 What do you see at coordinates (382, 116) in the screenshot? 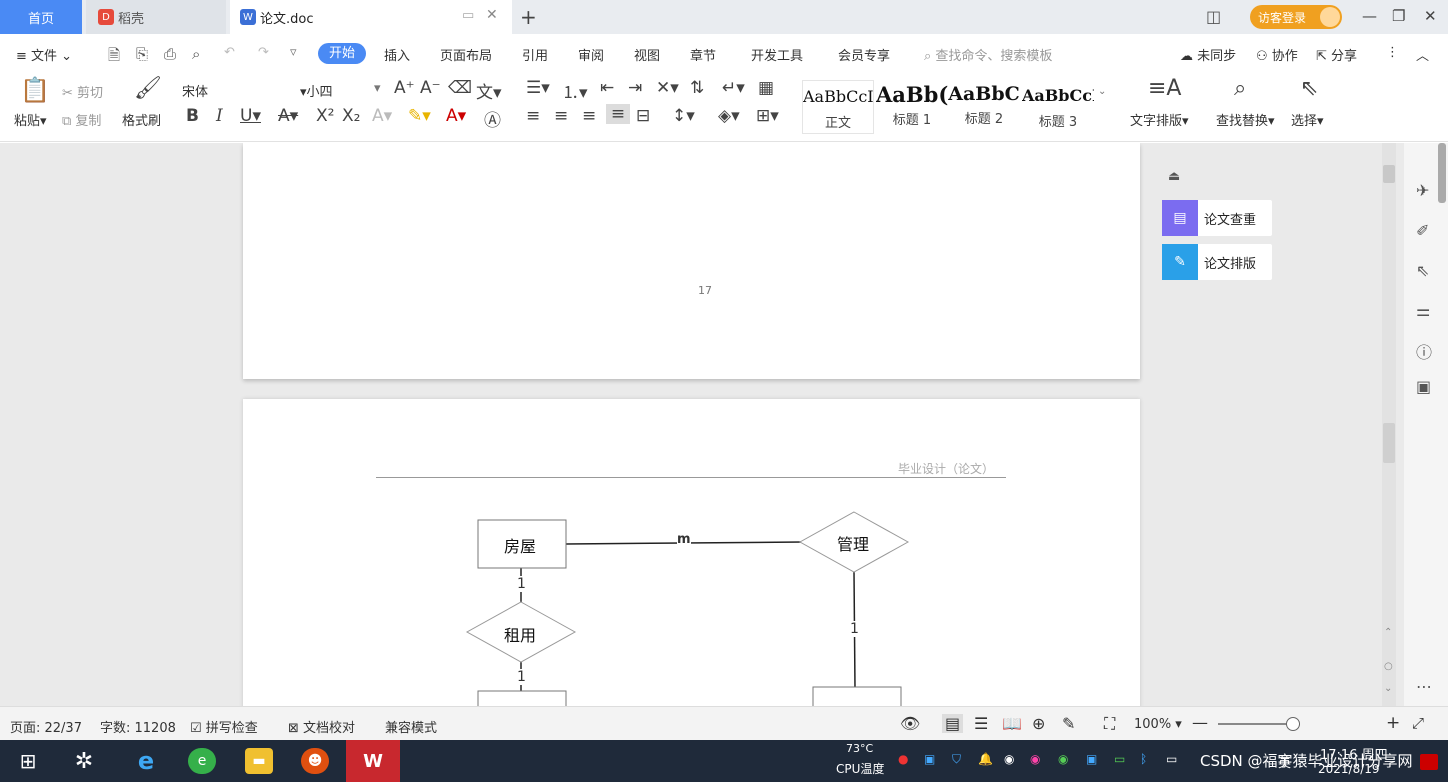
I see `text-effect-icon: A▾` at bounding box center [382, 116].